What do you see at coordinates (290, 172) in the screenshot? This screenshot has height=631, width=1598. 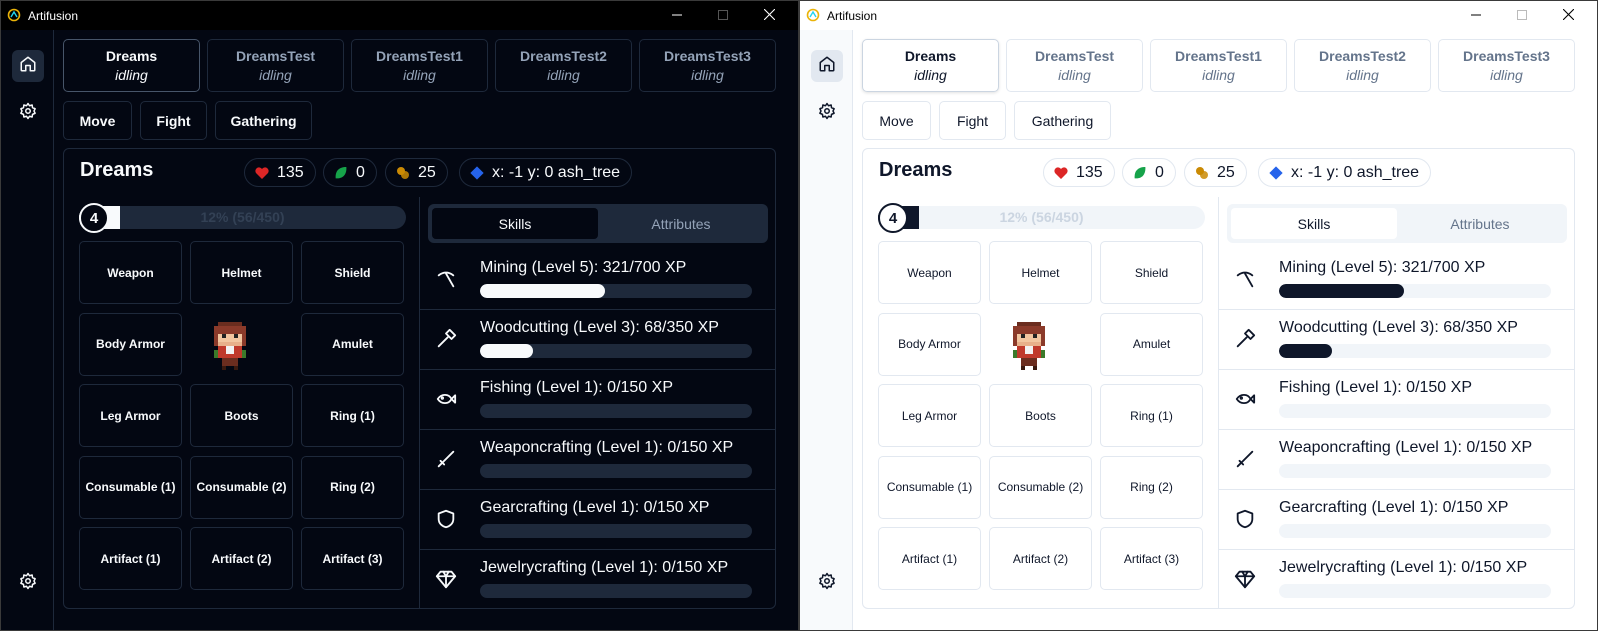 I see `hp-value: 135` at bounding box center [290, 172].